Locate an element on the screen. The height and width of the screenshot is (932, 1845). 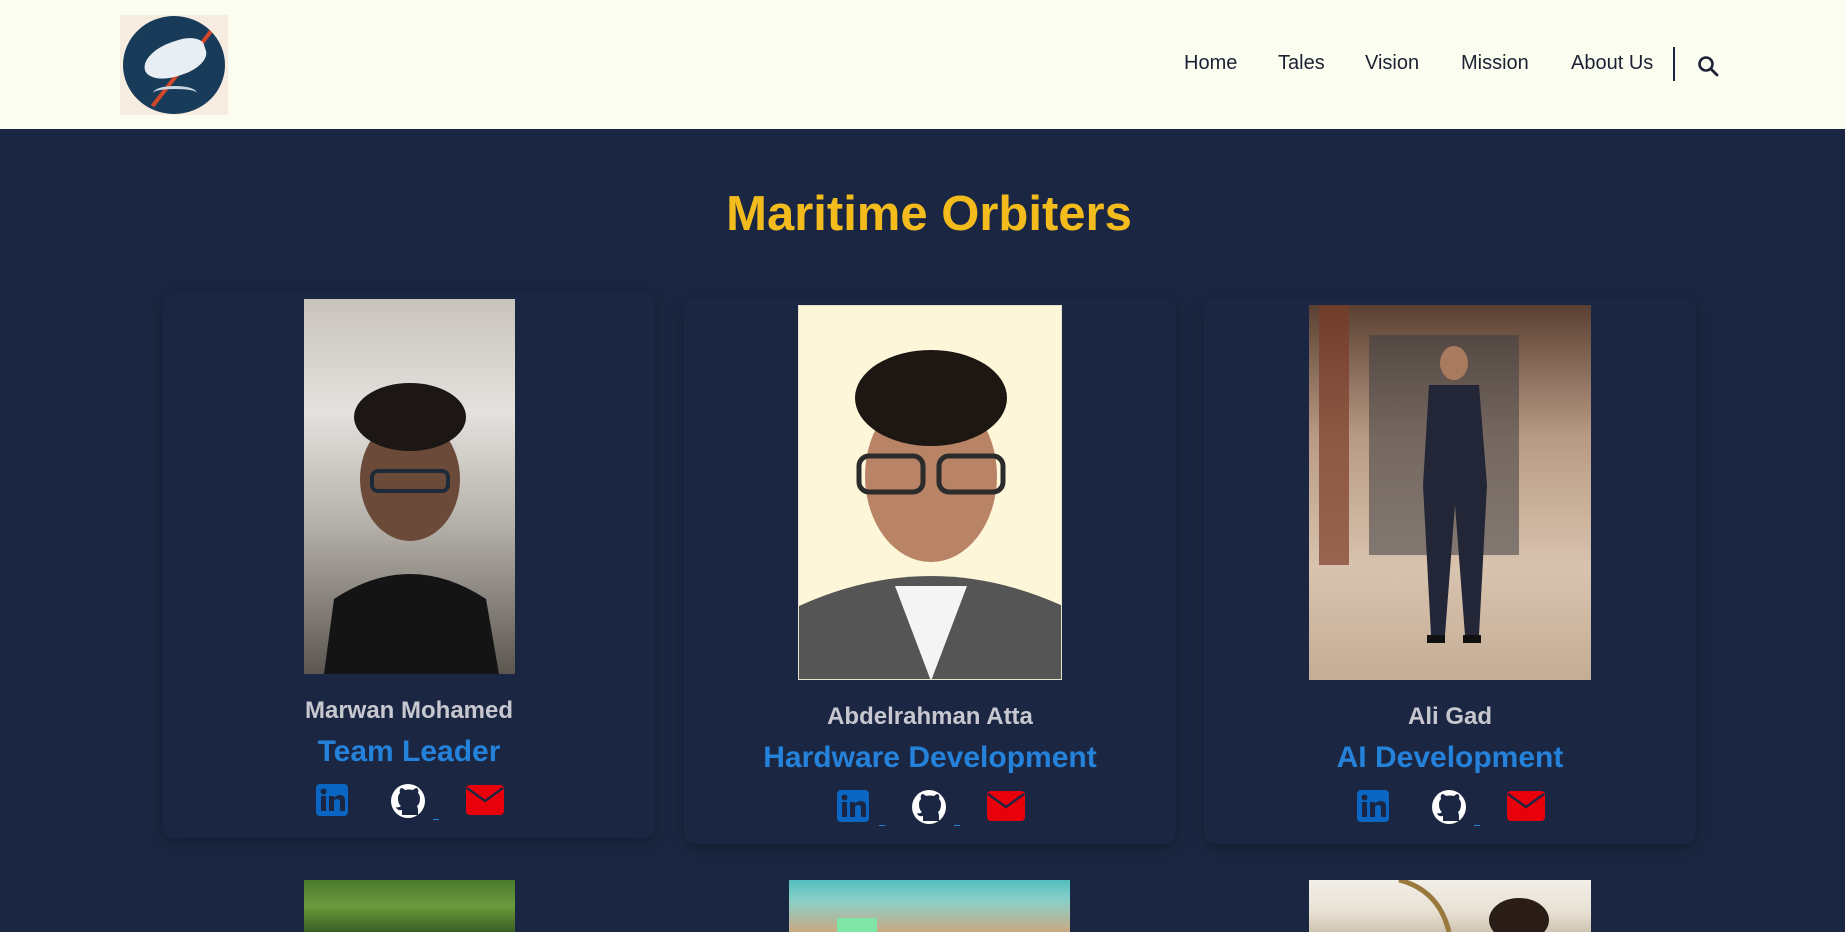
top-navigation-bar: Home Tales Vision Mission About Us is located at coordinates (922, 64).